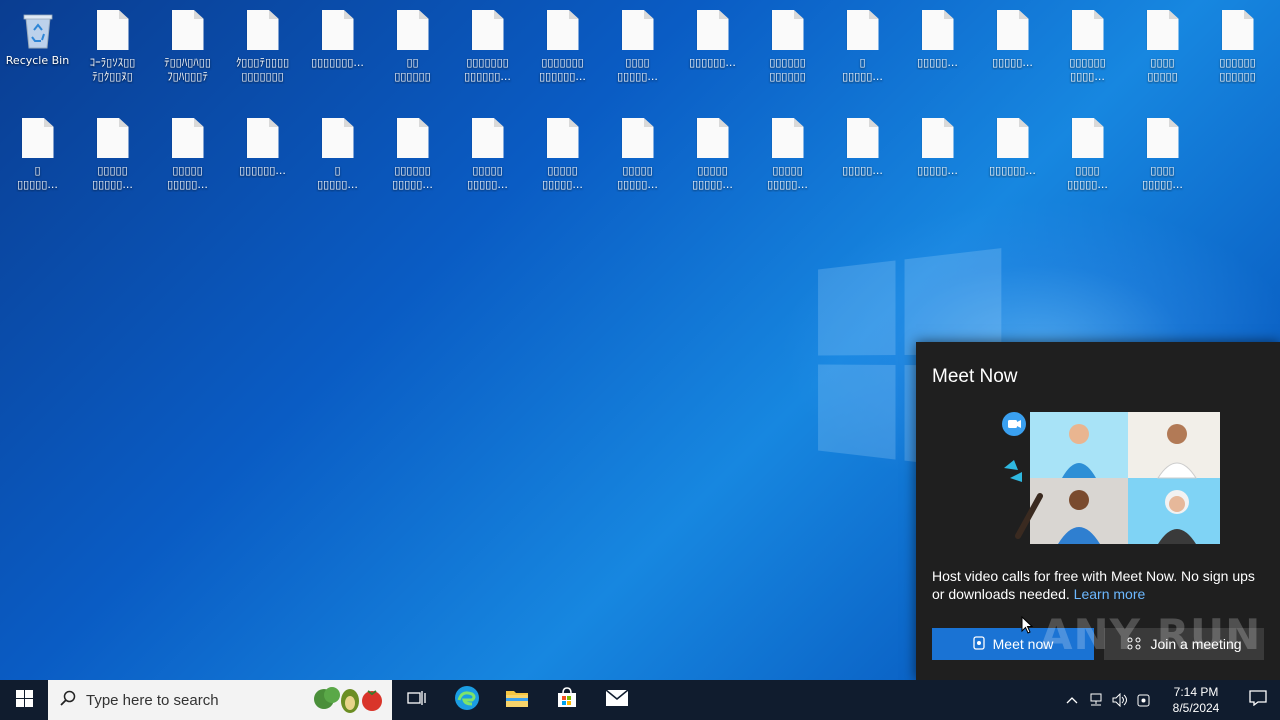 This screenshot has width=1280, height=720. What do you see at coordinates (187, 52) in the screenshot?
I see `desktop-file-icon: ﾃ▯▯ﾊ▯ﾊ▯▯ ﾌ▯ﾊ▯▯▯ﾃ` at bounding box center [187, 52].